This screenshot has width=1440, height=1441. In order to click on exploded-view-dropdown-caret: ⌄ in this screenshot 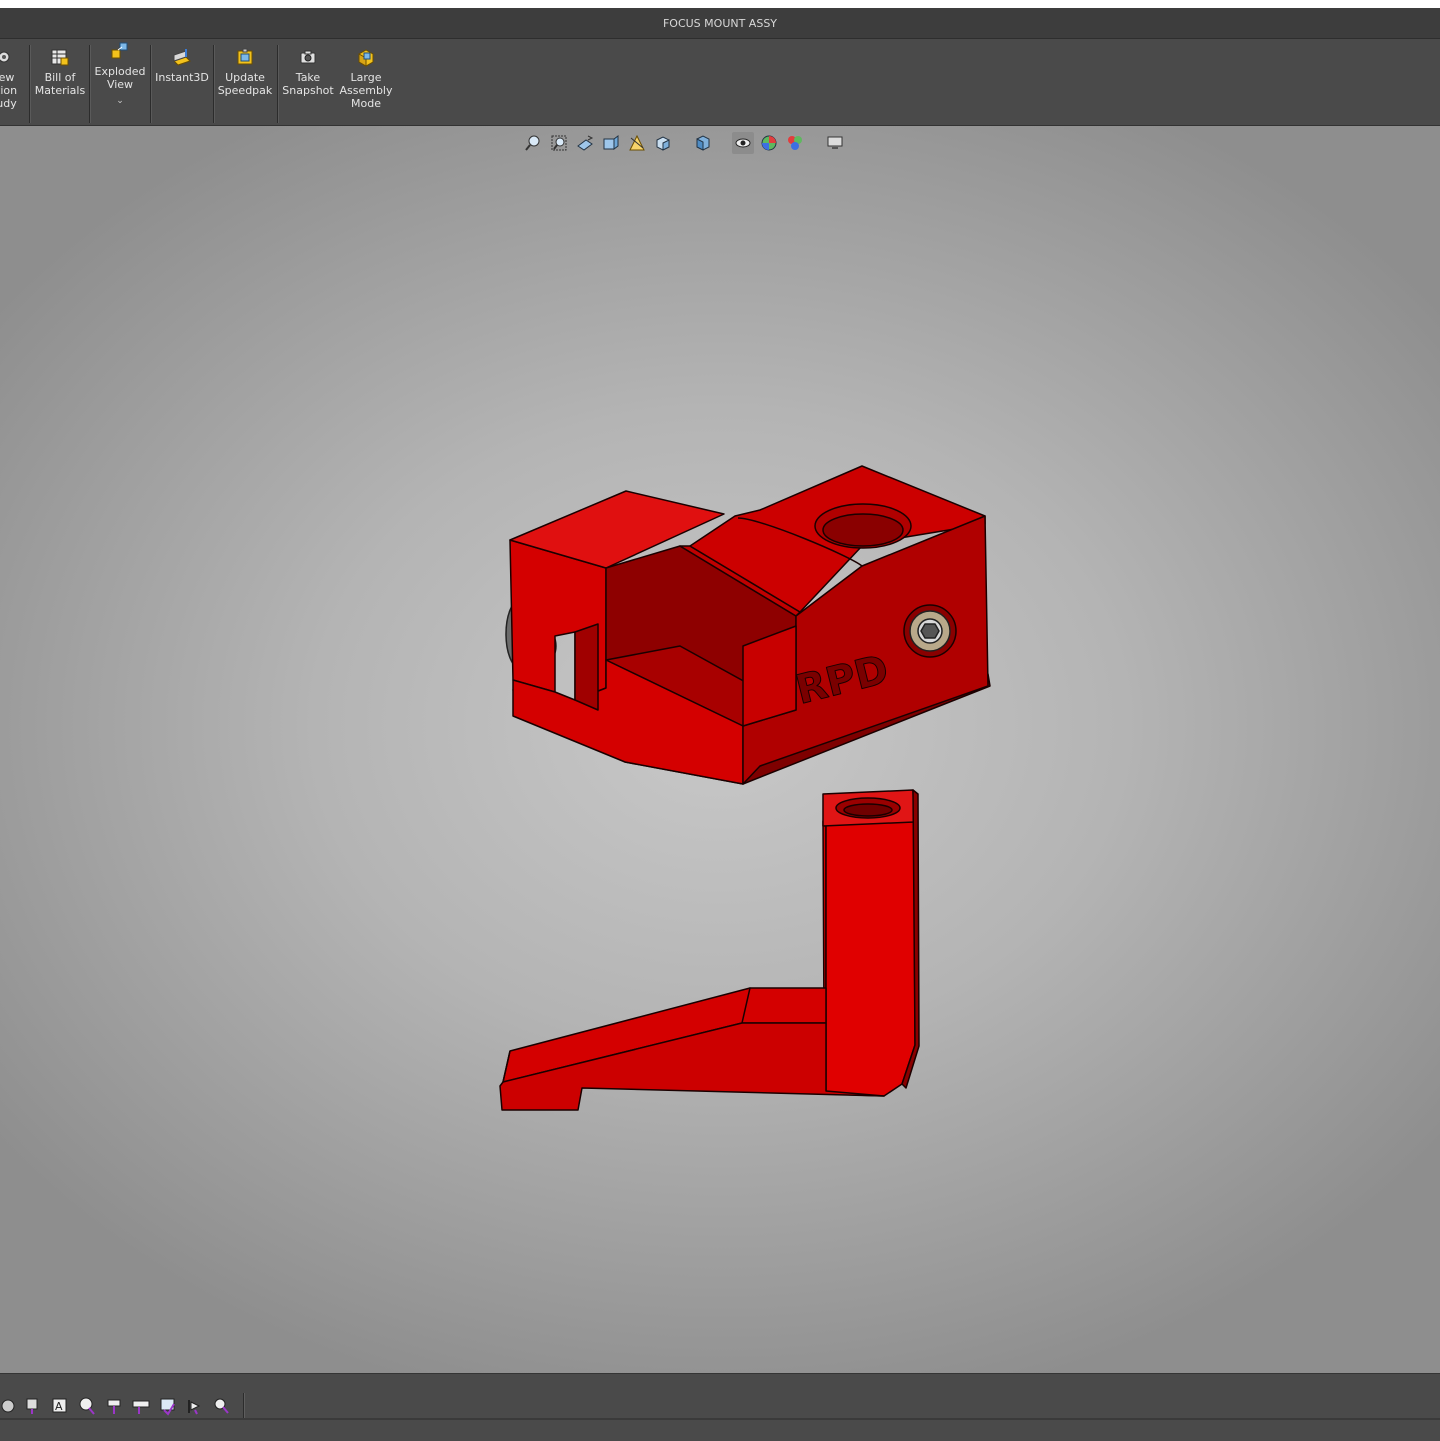, I will do `click(120, 101)`.